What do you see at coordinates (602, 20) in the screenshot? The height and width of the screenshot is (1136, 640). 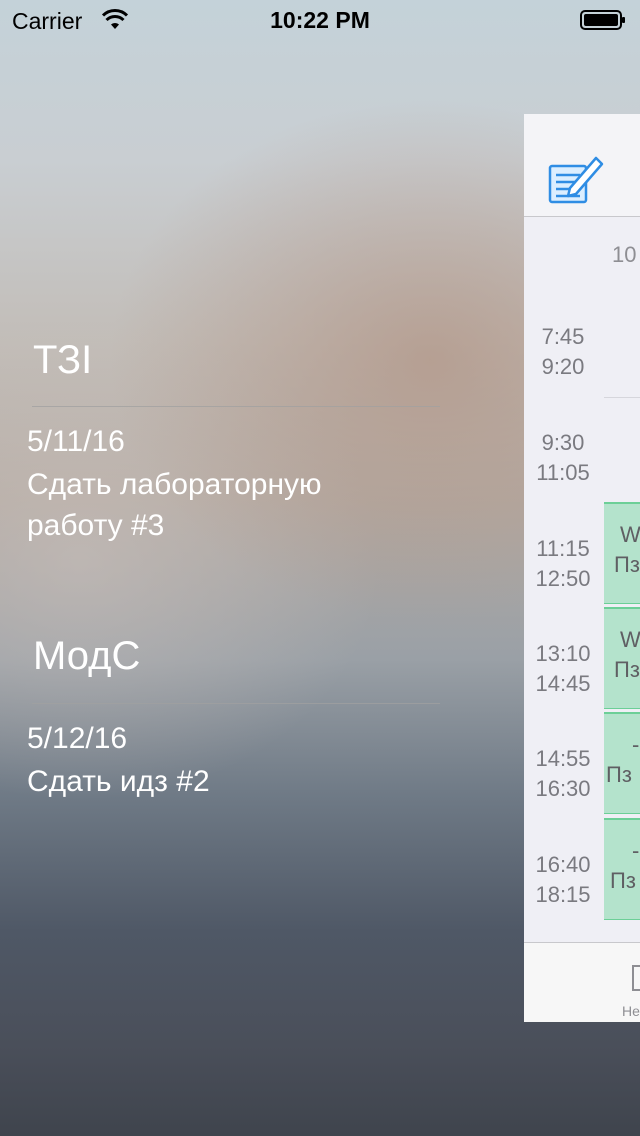 I see `battery-icon` at bounding box center [602, 20].